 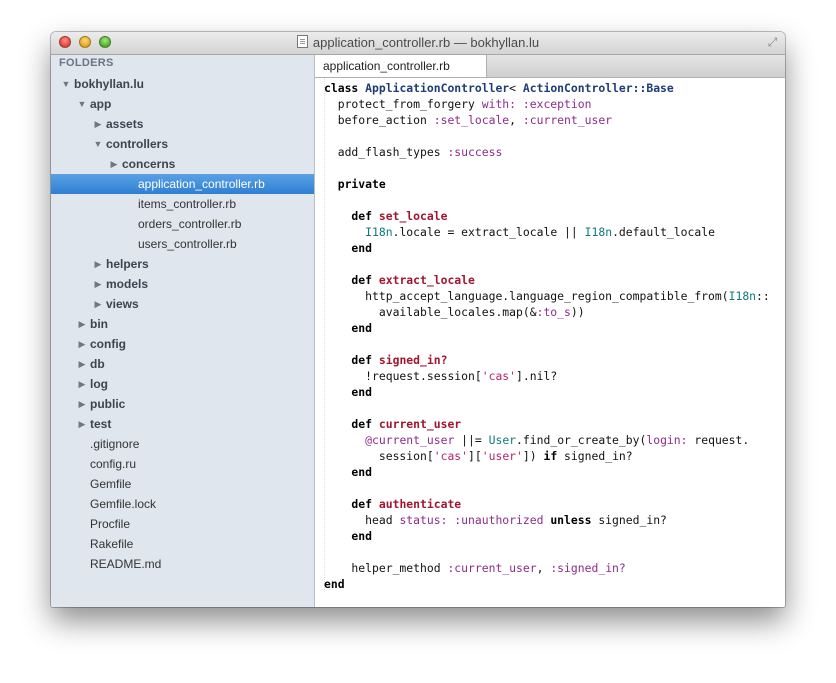 What do you see at coordinates (533, 456) in the screenshot?
I see `code-token: ])` at bounding box center [533, 456].